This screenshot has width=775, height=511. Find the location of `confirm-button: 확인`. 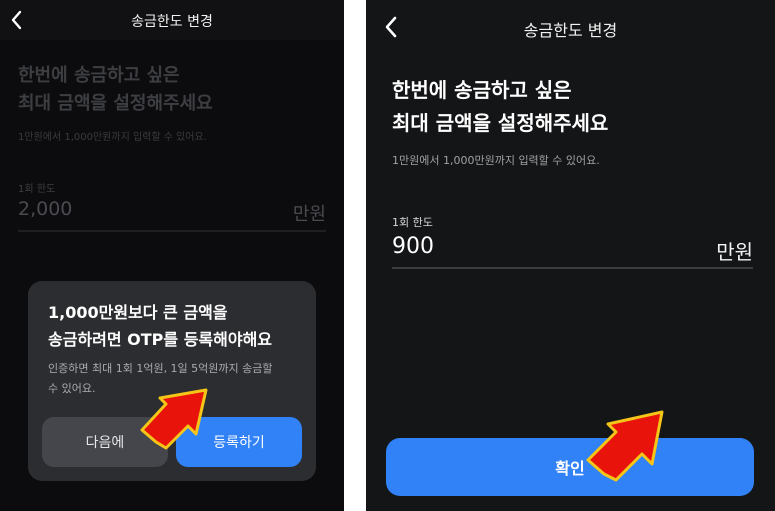

confirm-button: 확인 is located at coordinates (570, 467).